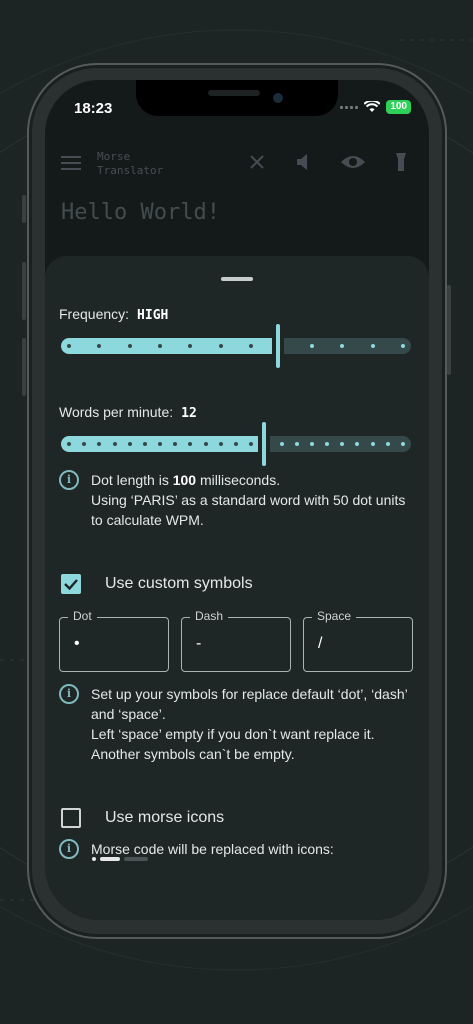 The height and width of the screenshot is (1024, 473). I want to click on frequency-slider, so click(236, 346).